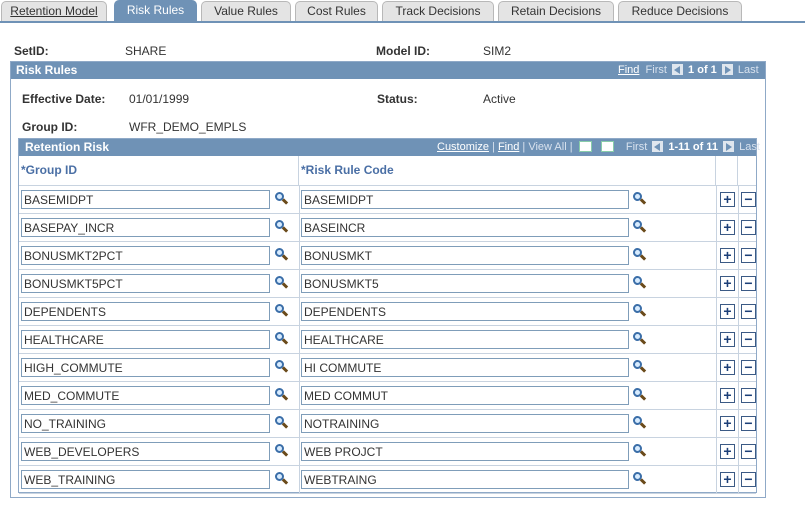 The image size is (805, 511). Describe the element at coordinates (145, 367) in the screenshot. I see `group-id-input: HIGH_COMMUTE` at that location.